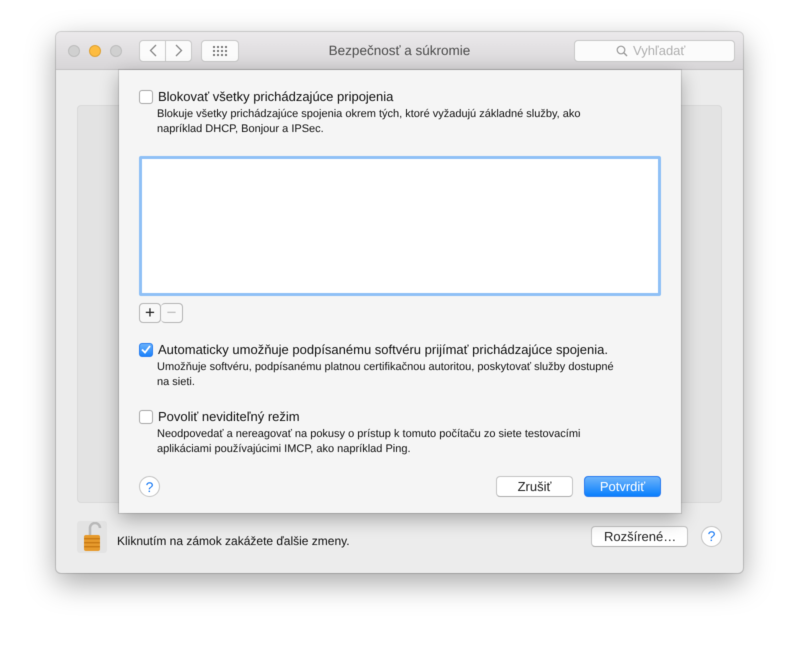 The width and height of the screenshot is (799, 654). I want to click on option-description: Blokuje všetky prichádzajúce spojenia okrem tých, ktoré vyžadujú základné služby, ako napríklad DHCP, Bonjour a IPSec., so click(369, 122).